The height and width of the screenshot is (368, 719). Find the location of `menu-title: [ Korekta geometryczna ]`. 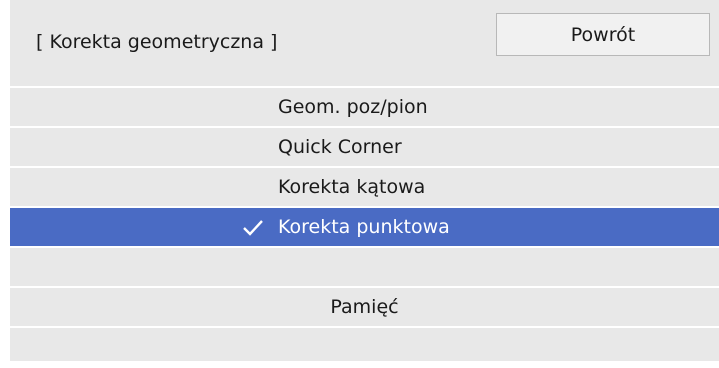

menu-title: [ Korekta geometryczna ] is located at coordinates (157, 42).